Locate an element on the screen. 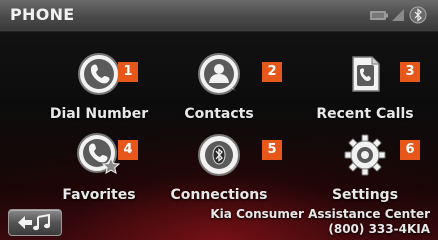 The image size is (438, 240). bluetooth-icon is located at coordinates (418, 15).